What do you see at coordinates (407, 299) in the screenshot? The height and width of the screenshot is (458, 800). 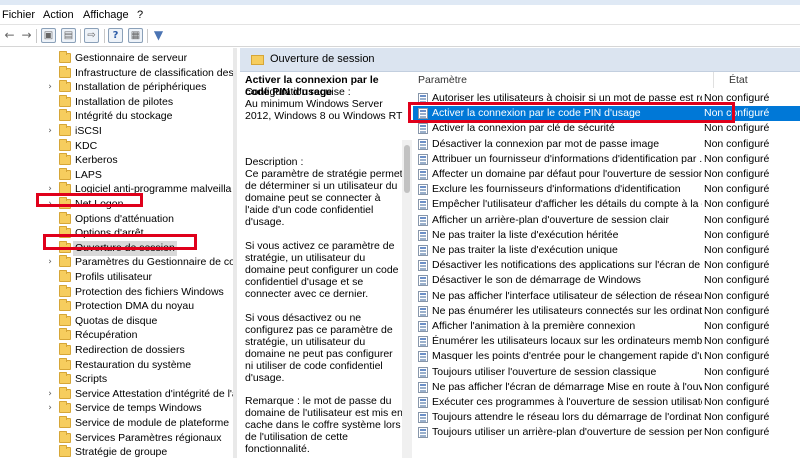 I see `list-scrollbar` at bounding box center [407, 299].